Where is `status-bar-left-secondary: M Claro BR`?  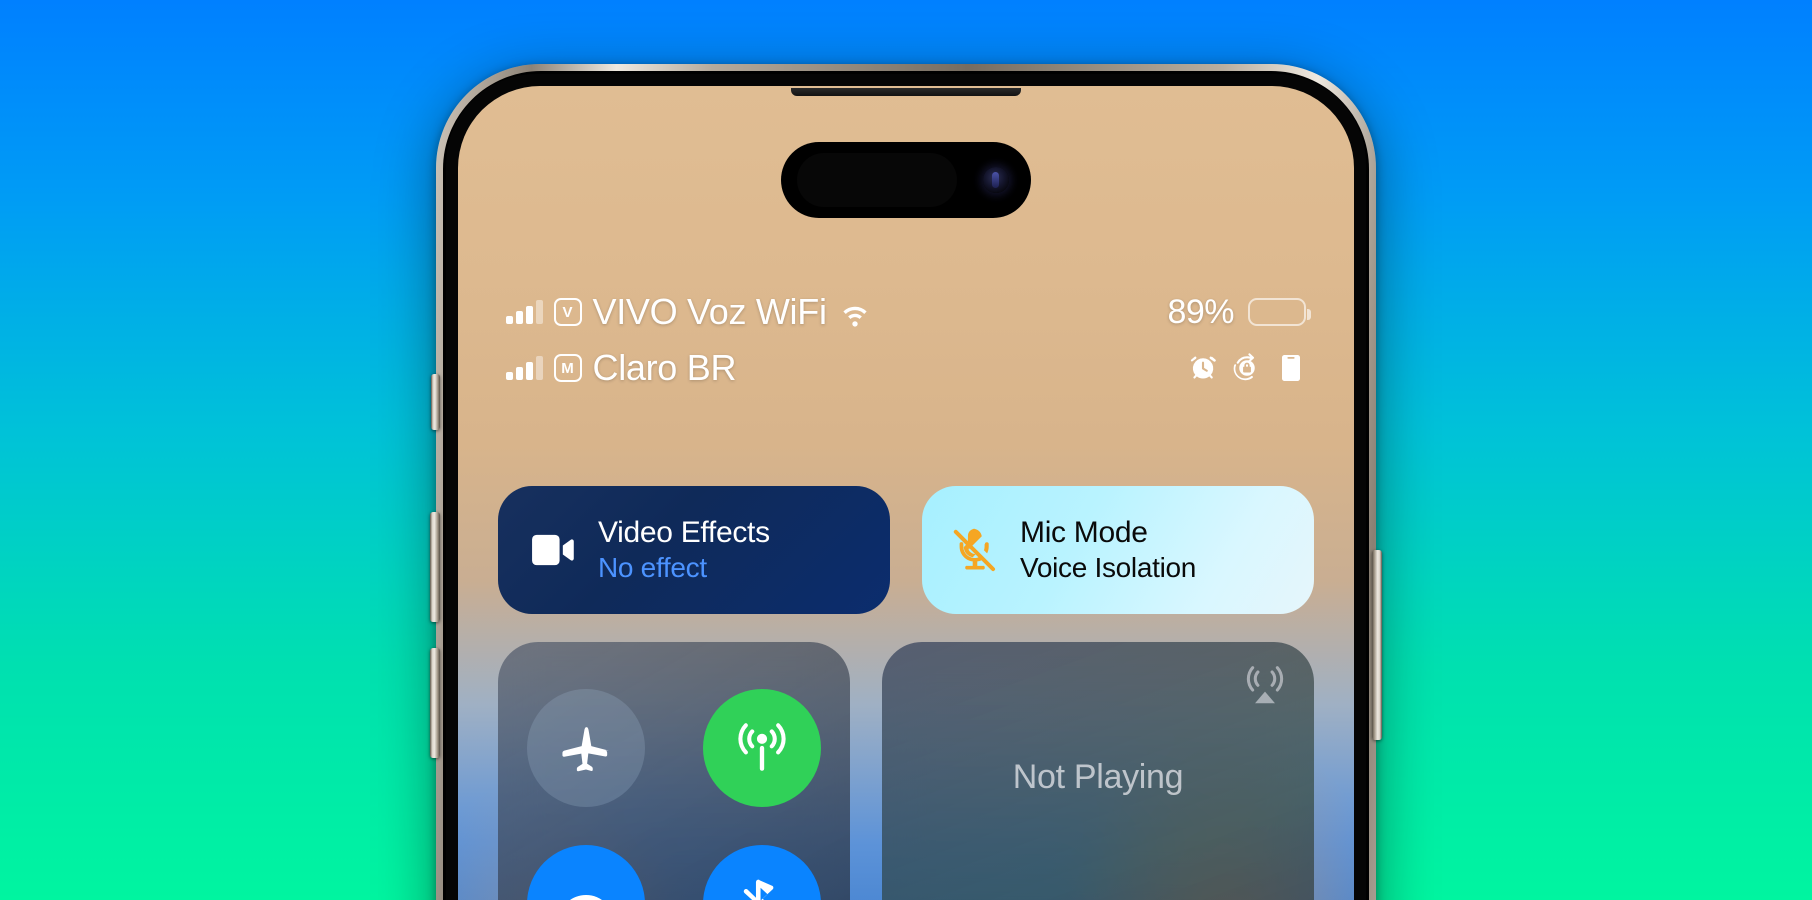
status-bar-left-secondary: M Claro BR is located at coordinates (621, 368).